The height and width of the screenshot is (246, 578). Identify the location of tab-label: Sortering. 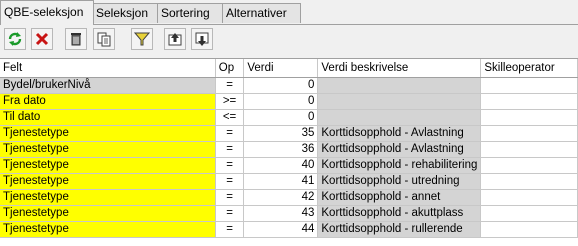
(185, 13).